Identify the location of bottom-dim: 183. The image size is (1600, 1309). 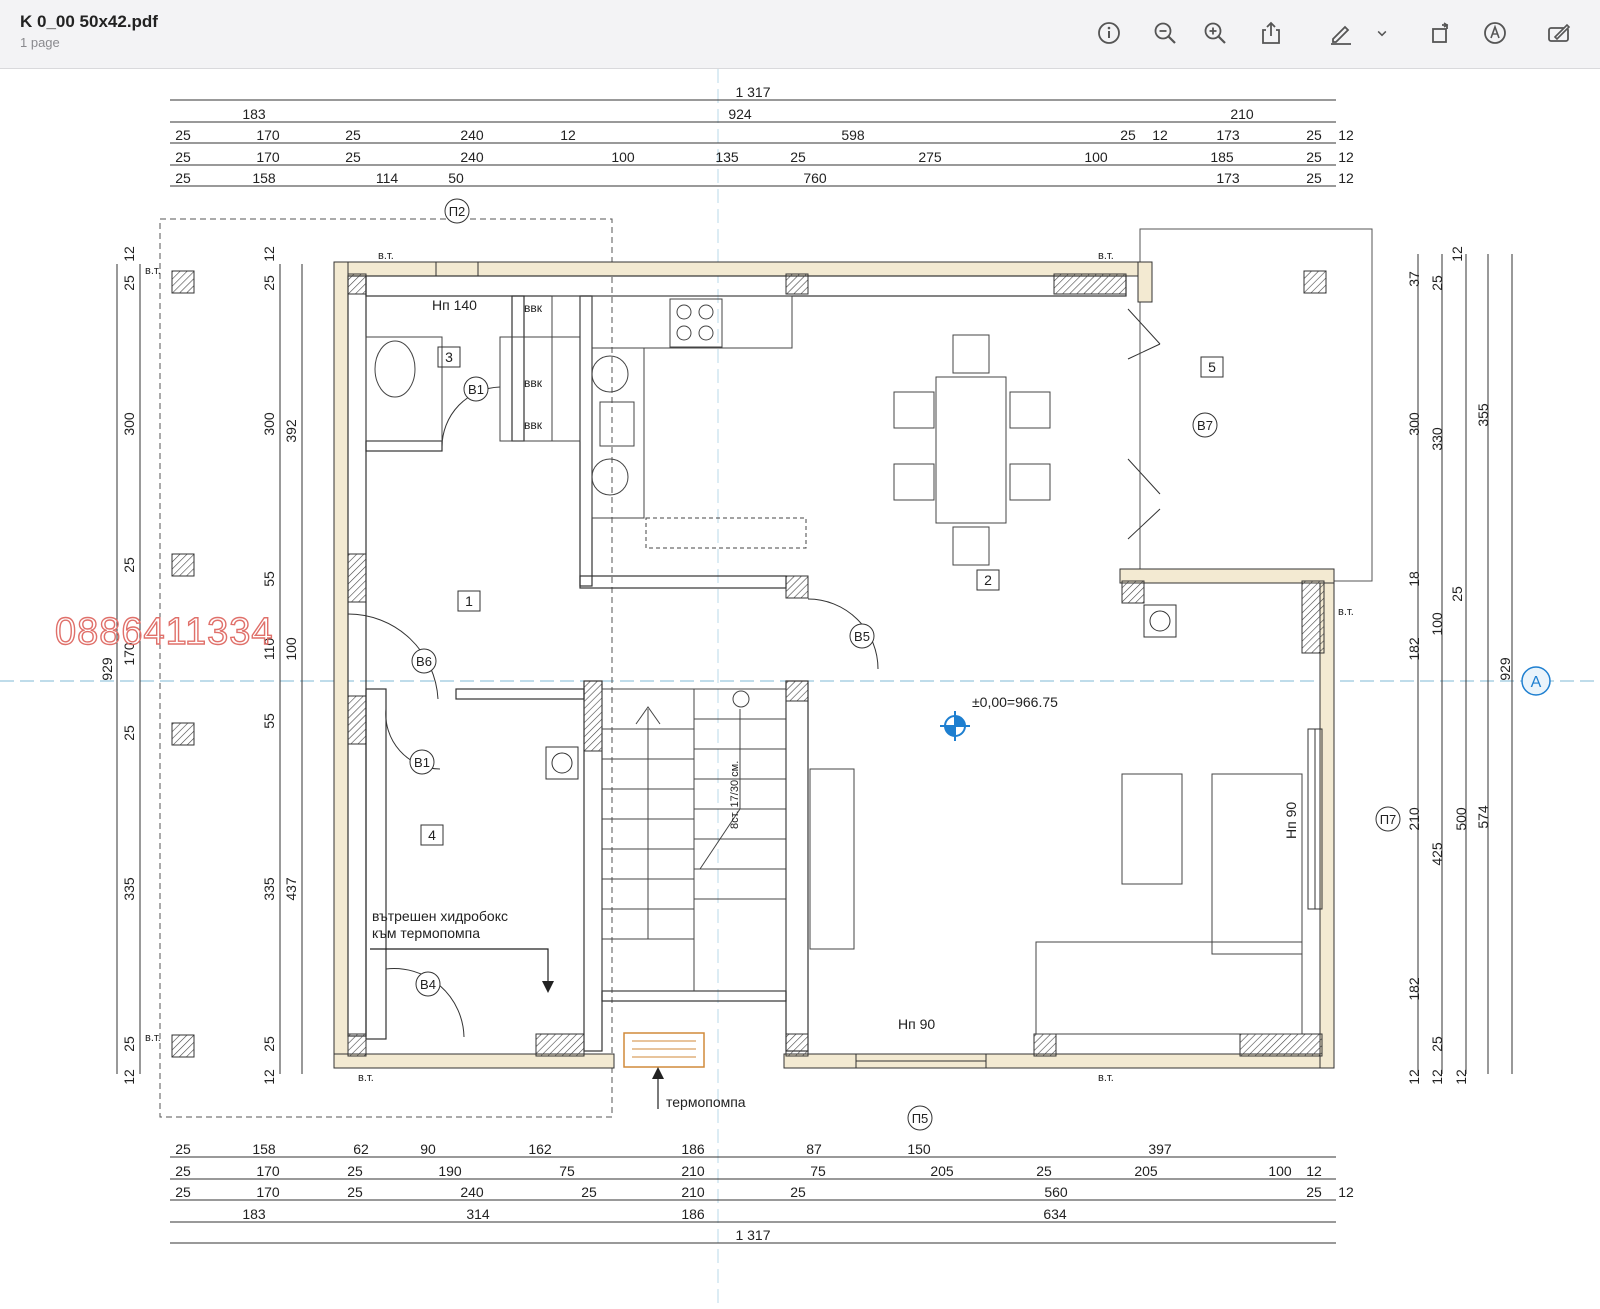
(254, 1214).